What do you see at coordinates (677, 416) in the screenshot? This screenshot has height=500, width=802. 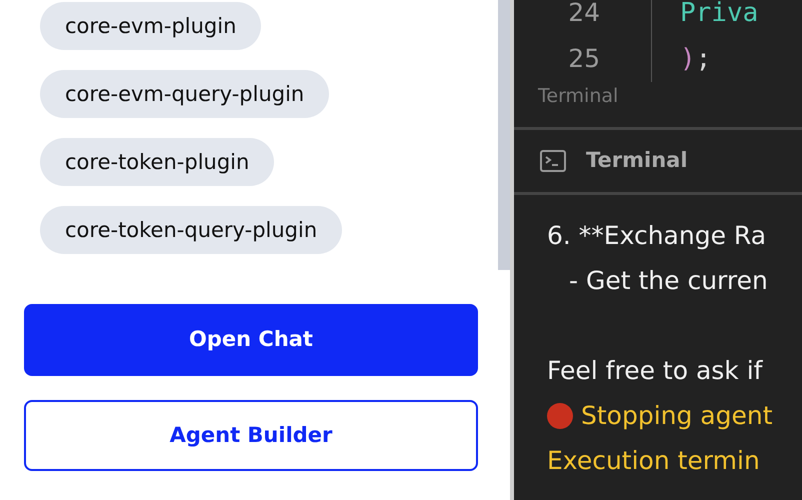 I see `terminal-line: Stopping agent` at bounding box center [677, 416].